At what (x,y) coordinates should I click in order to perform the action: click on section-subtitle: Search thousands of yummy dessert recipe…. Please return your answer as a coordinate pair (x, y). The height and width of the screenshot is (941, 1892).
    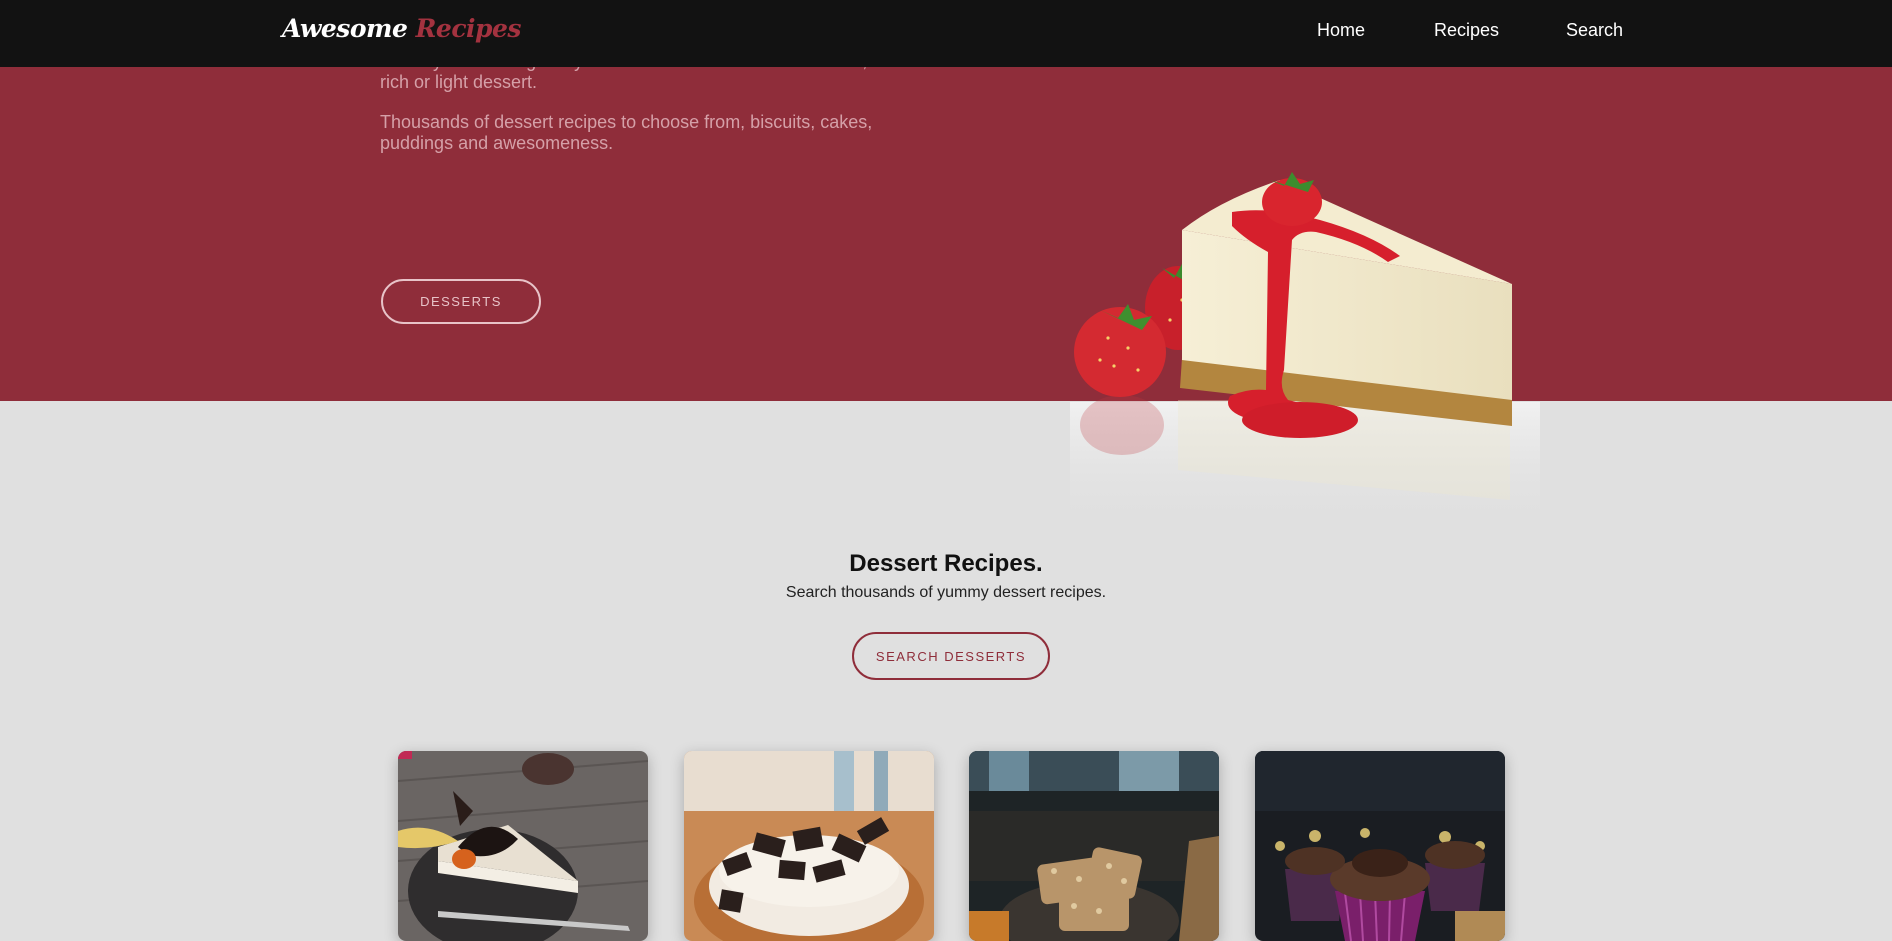
    Looking at the image, I should click on (946, 592).